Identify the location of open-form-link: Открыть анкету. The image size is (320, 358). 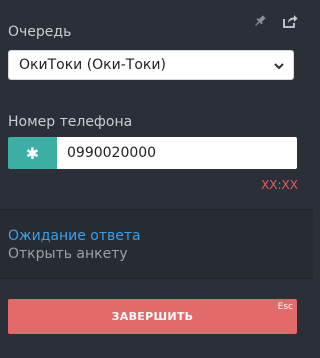
(68, 254).